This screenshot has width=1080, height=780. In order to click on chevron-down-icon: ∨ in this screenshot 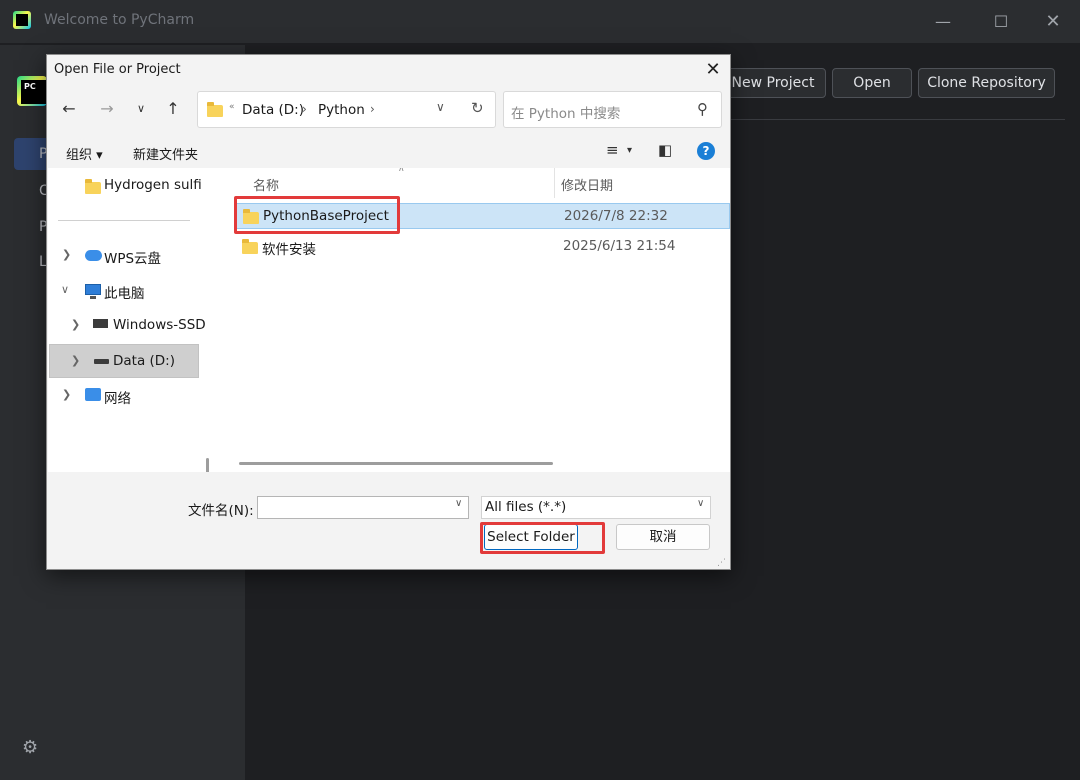, I will do `click(65, 289)`.